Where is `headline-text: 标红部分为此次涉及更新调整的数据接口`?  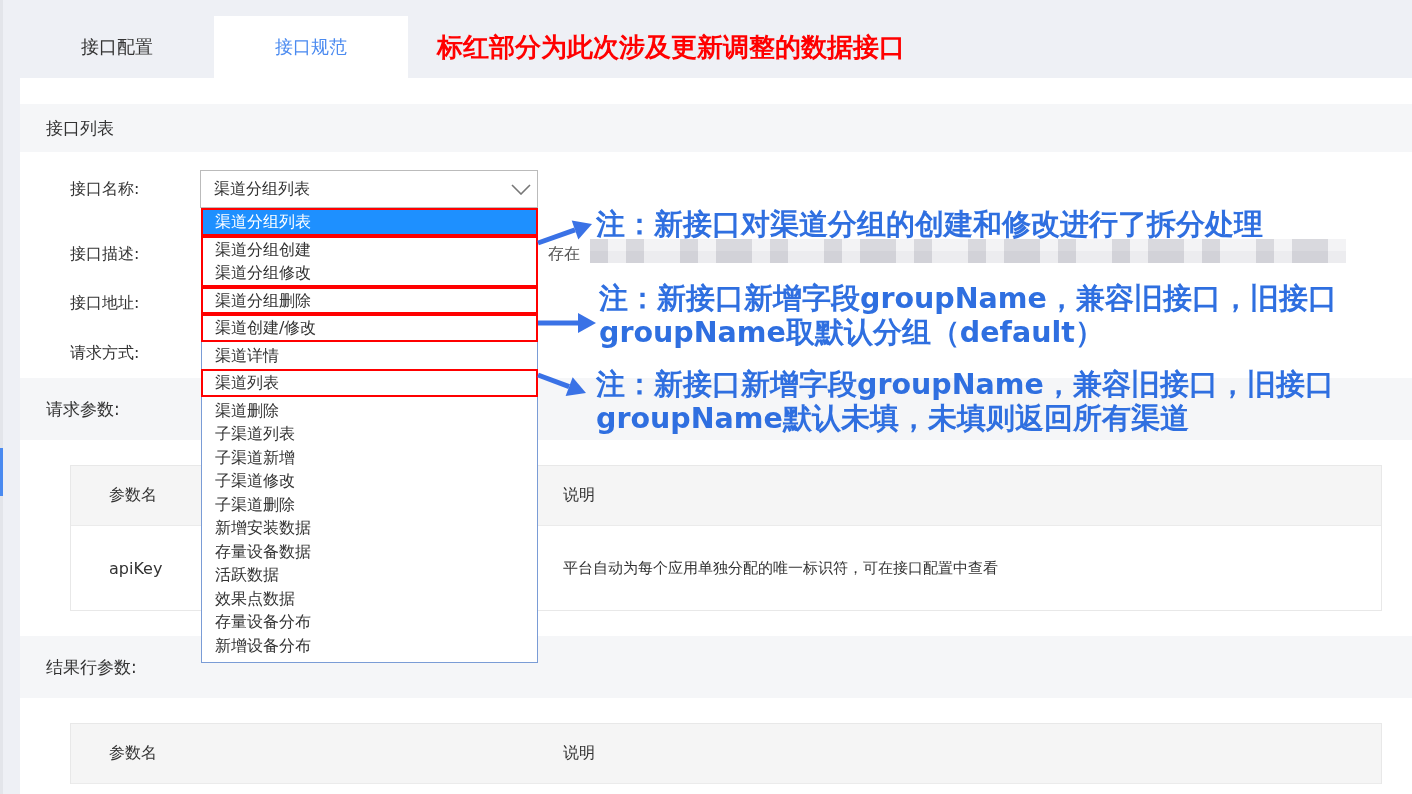 headline-text: 标红部分为此次涉及更新调整的数据接口 is located at coordinates (671, 47).